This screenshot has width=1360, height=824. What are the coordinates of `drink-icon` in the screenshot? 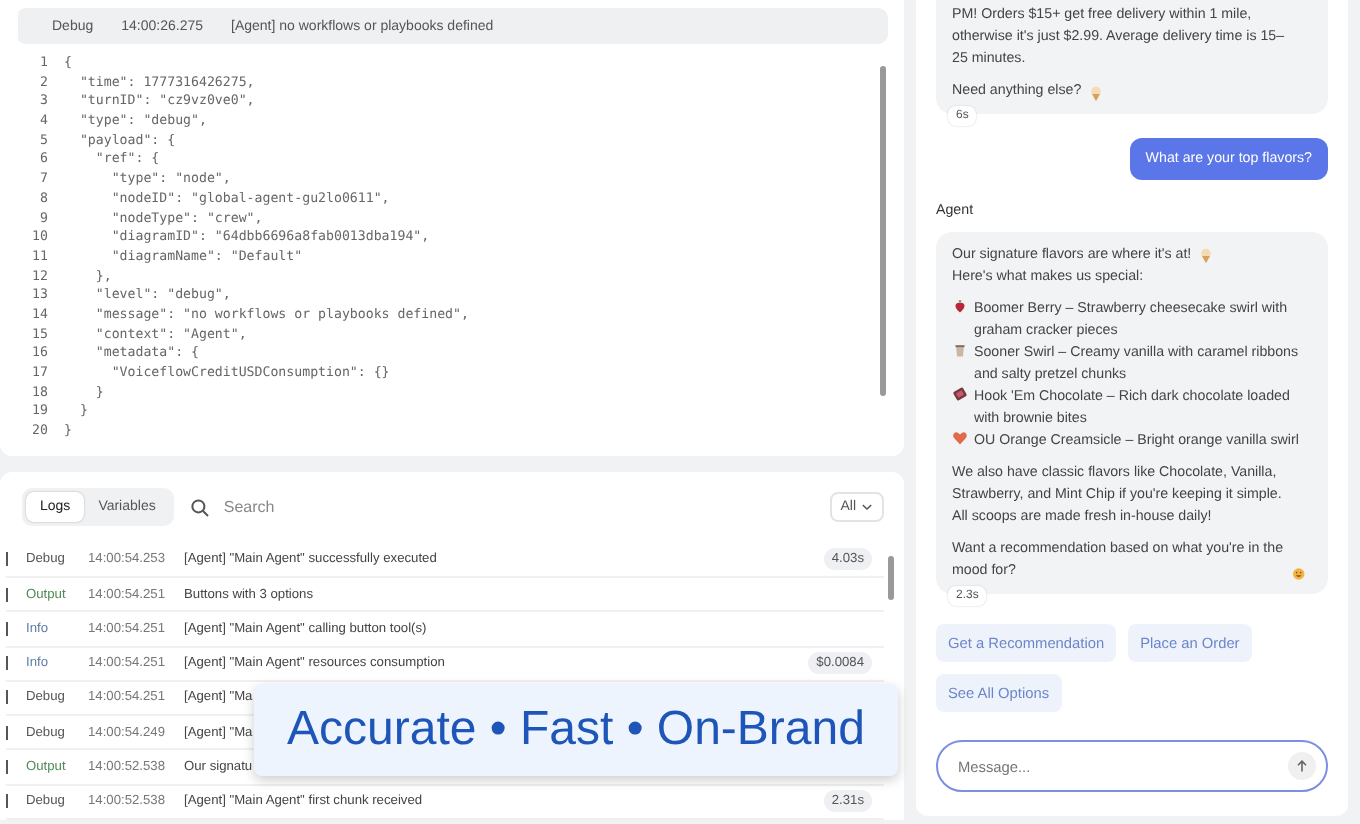 It's located at (960, 350).